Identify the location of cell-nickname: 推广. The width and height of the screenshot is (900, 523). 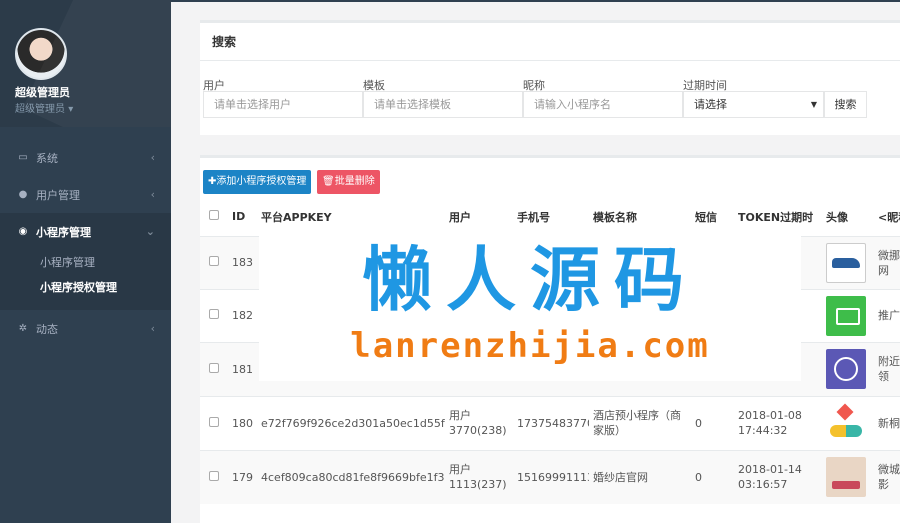
(887, 315).